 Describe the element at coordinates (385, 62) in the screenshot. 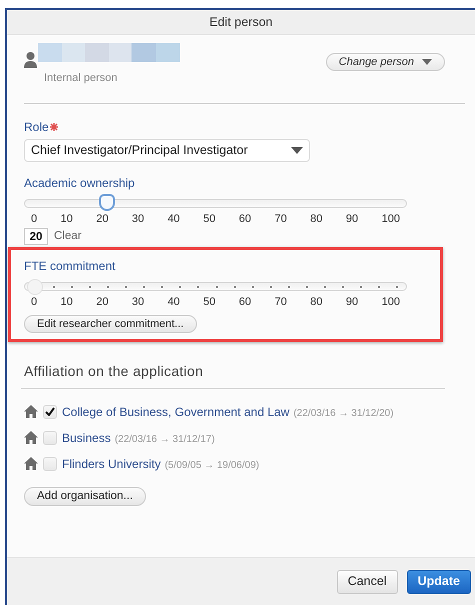

I see `change-person-button: Change person` at that location.